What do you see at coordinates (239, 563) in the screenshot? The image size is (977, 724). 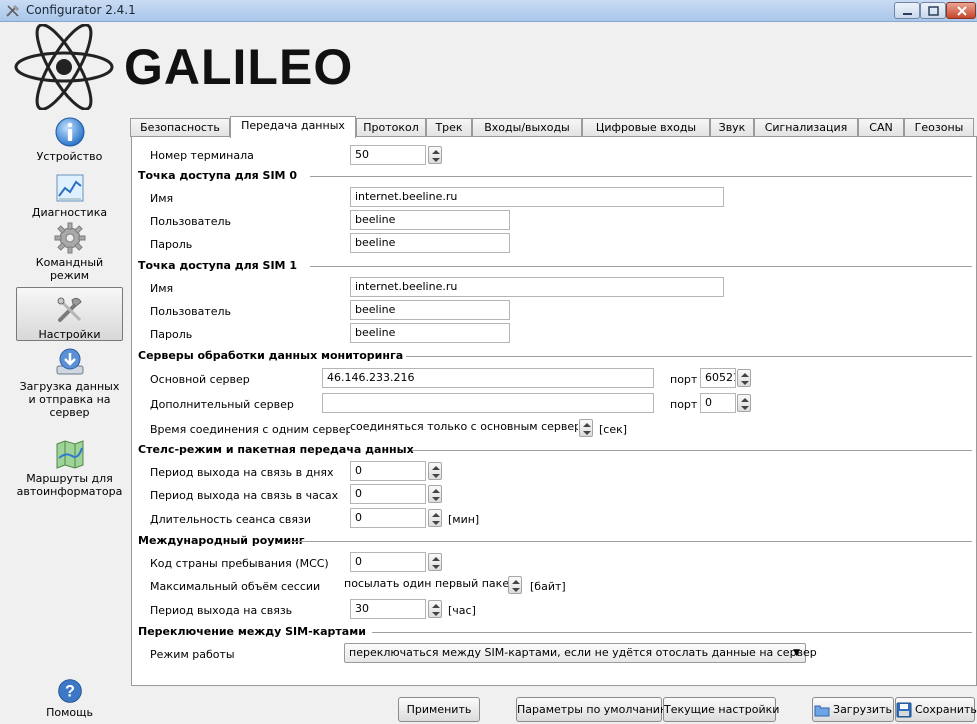 I see `mcc-label: Код страны пребывания (MCC)` at bounding box center [239, 563].